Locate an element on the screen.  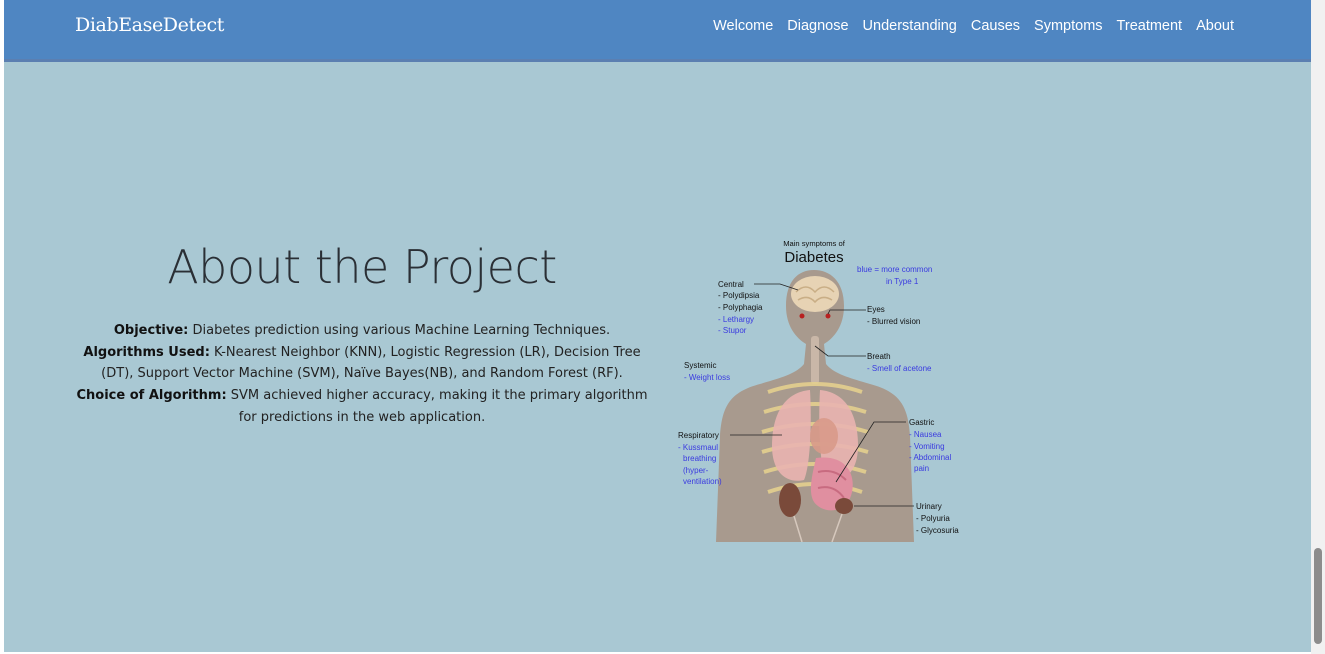
label-urinary: Urinary is located at coordinates (929, 506).